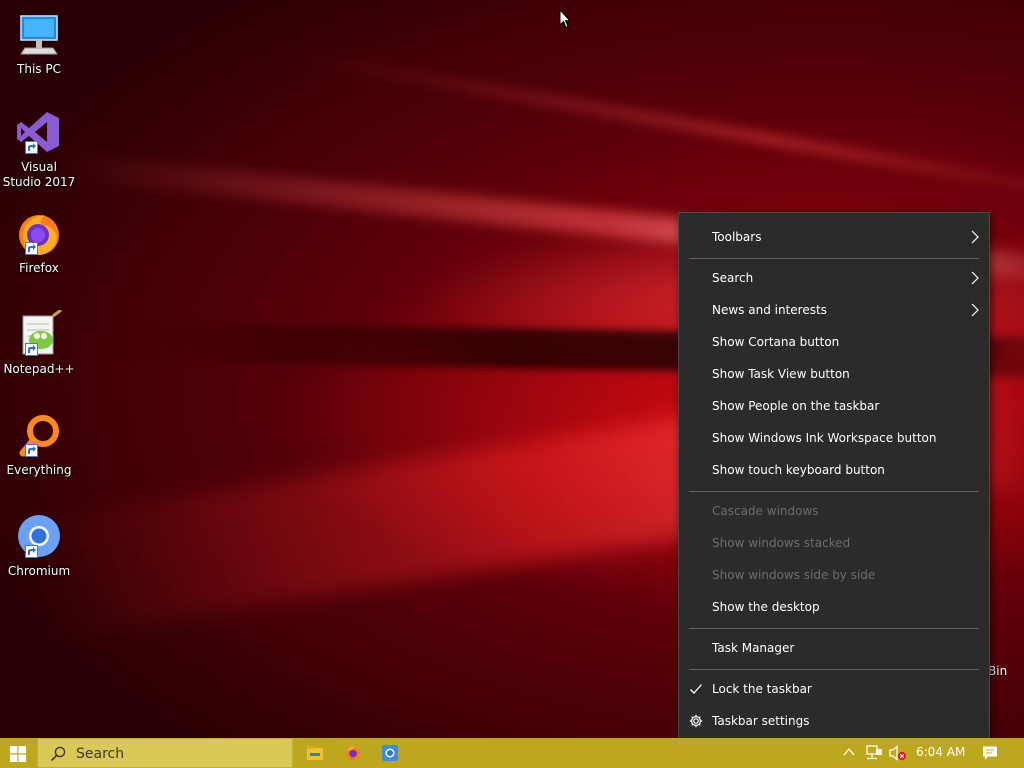  I want to click on start-button, so click(18, 753).